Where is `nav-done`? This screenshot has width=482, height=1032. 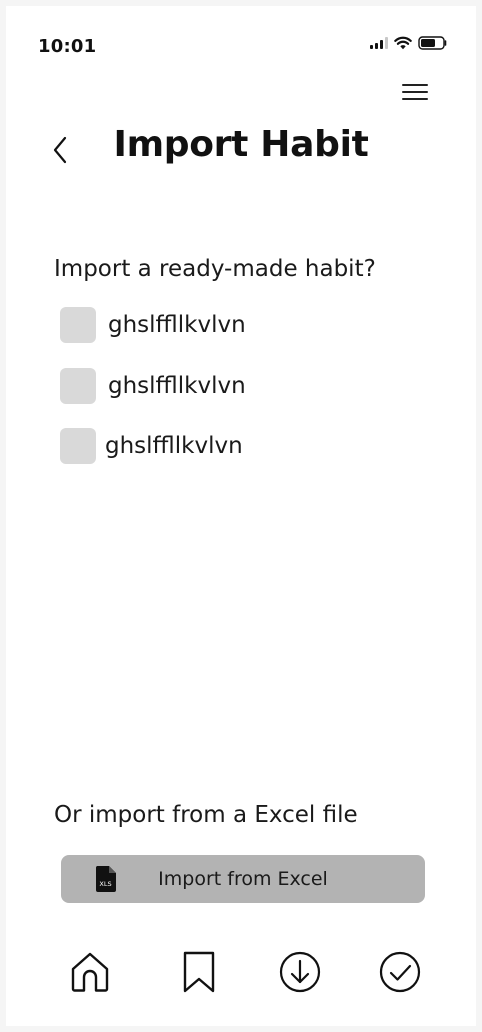
nav-done is located at coordinates (400, 972).